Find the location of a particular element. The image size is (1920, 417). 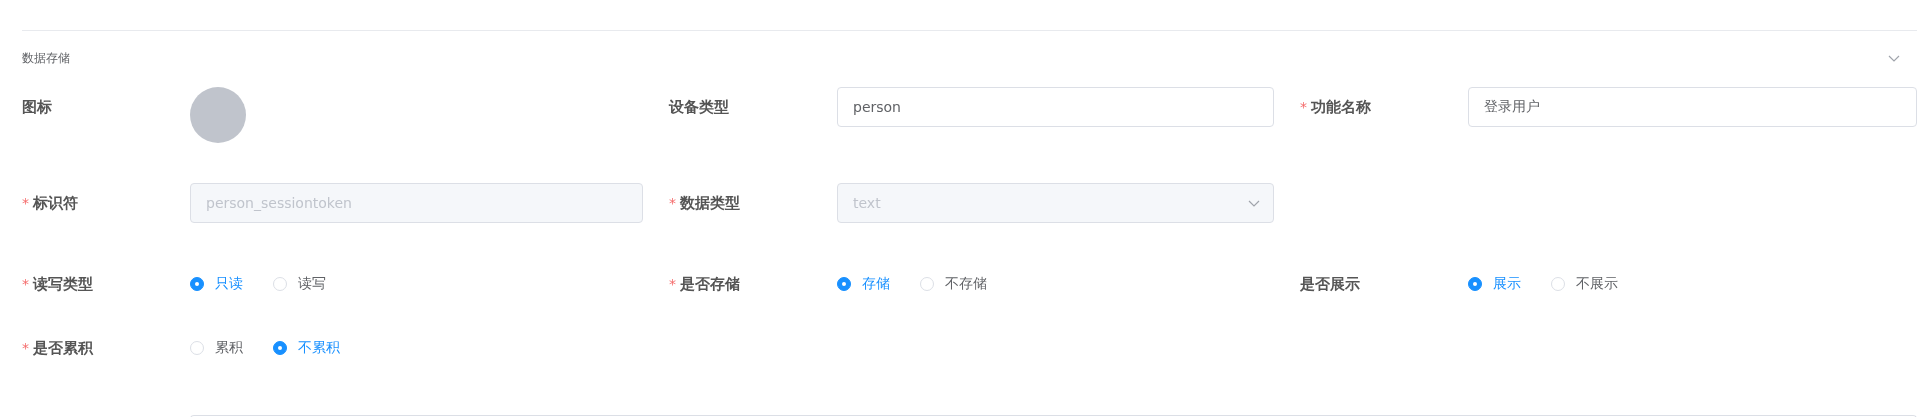

input-field: person is located at coordinates (1055, 107).